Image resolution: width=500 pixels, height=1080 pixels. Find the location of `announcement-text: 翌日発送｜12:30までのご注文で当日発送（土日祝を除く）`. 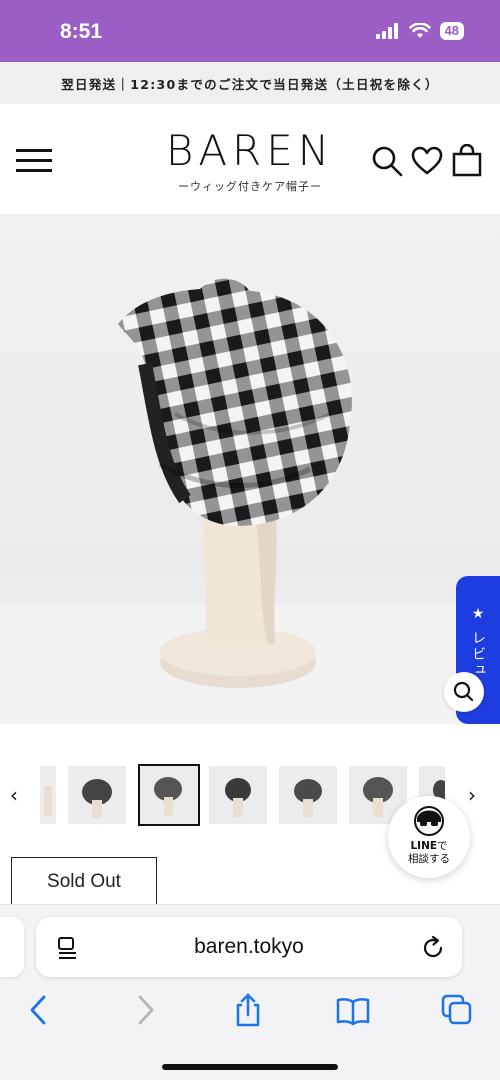

announcement-text: 翌日発送｜12:30までのご注文で当日発送（土日祝を除く） is located at coordinates (250, 84).